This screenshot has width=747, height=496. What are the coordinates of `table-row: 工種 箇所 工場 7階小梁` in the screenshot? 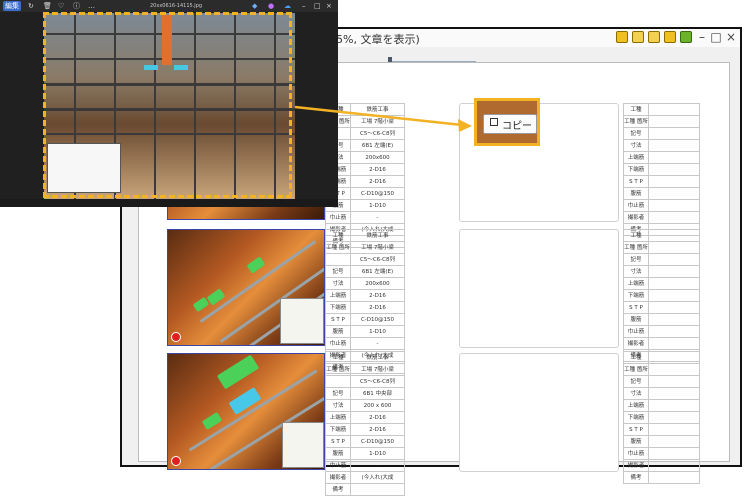 It's located at (365, 247).